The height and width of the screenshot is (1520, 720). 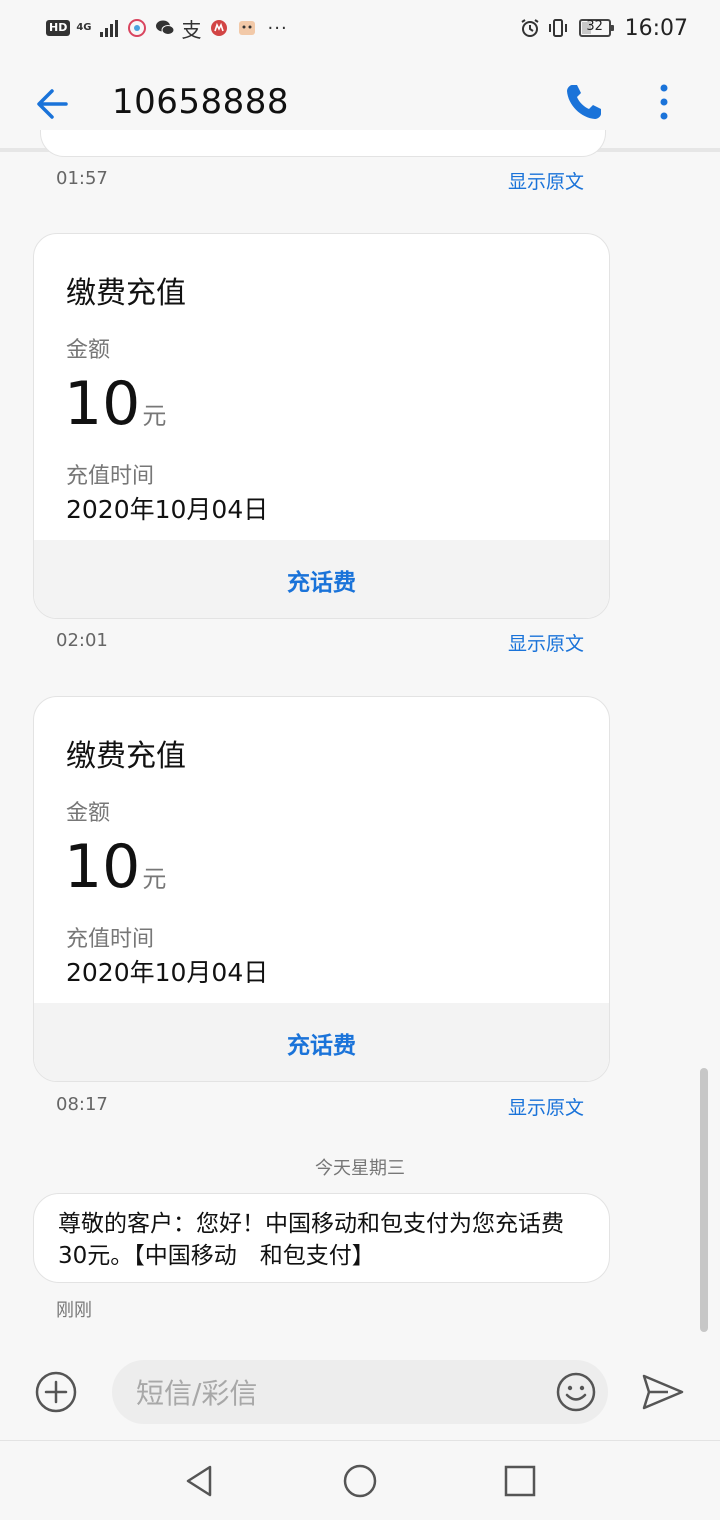 I want to click on status-left: HD 4G 支 ···, so click(x=167, y=28).